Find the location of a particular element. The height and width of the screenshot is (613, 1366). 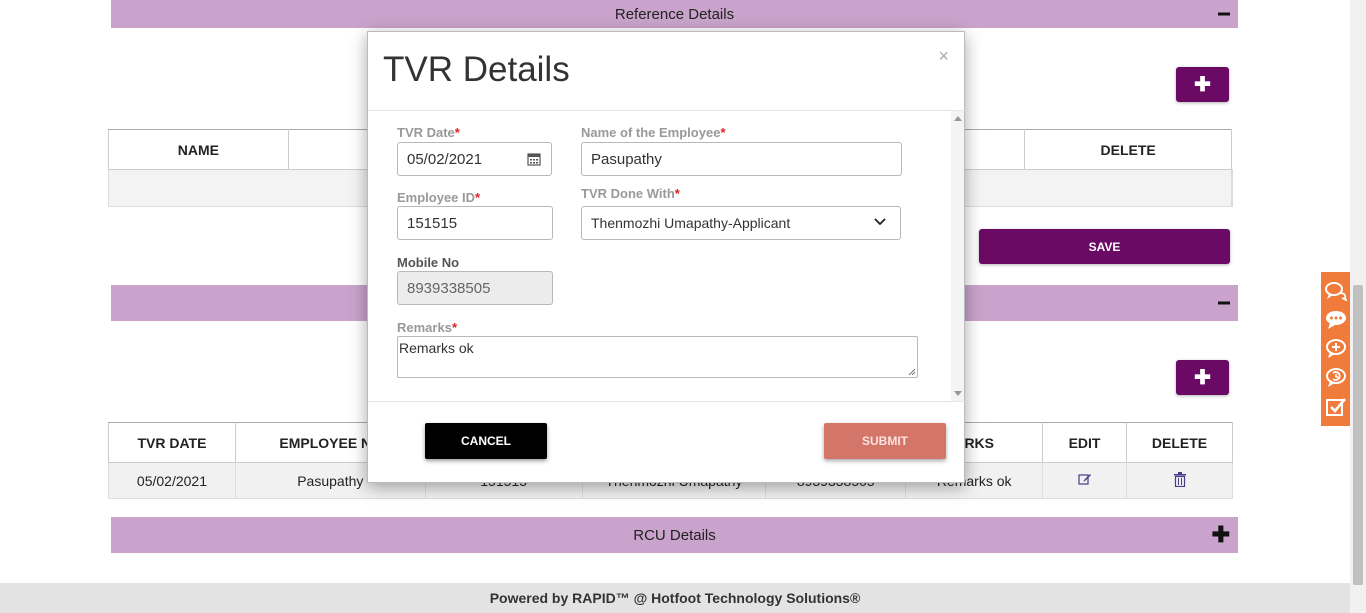

comment-icon is located at coordinates (1336, 320).